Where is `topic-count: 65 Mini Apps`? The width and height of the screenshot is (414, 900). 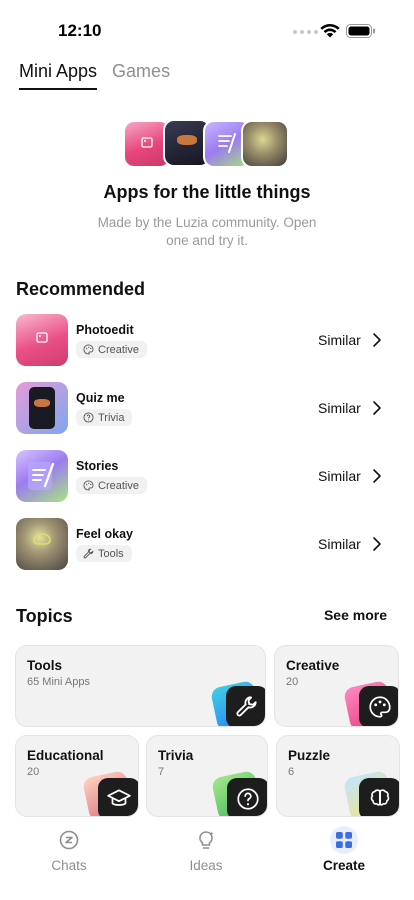 topic-count: 65 Mini Apps is located at coordinates (58, 682).